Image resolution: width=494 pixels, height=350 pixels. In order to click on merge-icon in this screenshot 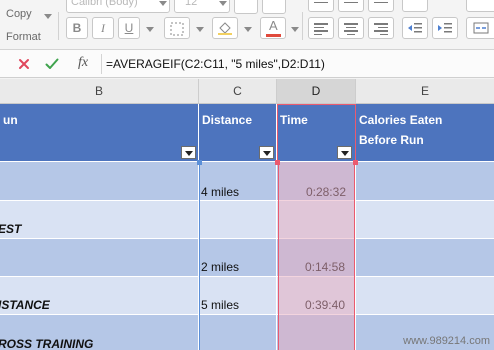, I will do `click(481, 28)`.